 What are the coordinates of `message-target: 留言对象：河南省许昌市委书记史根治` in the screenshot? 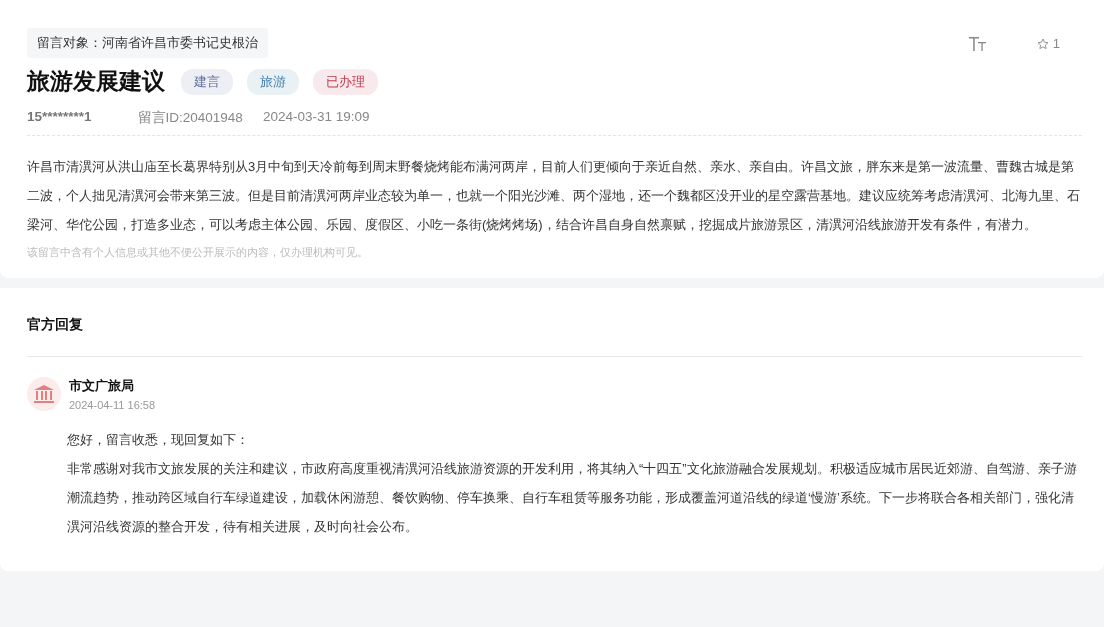 It's located at (147, 43).